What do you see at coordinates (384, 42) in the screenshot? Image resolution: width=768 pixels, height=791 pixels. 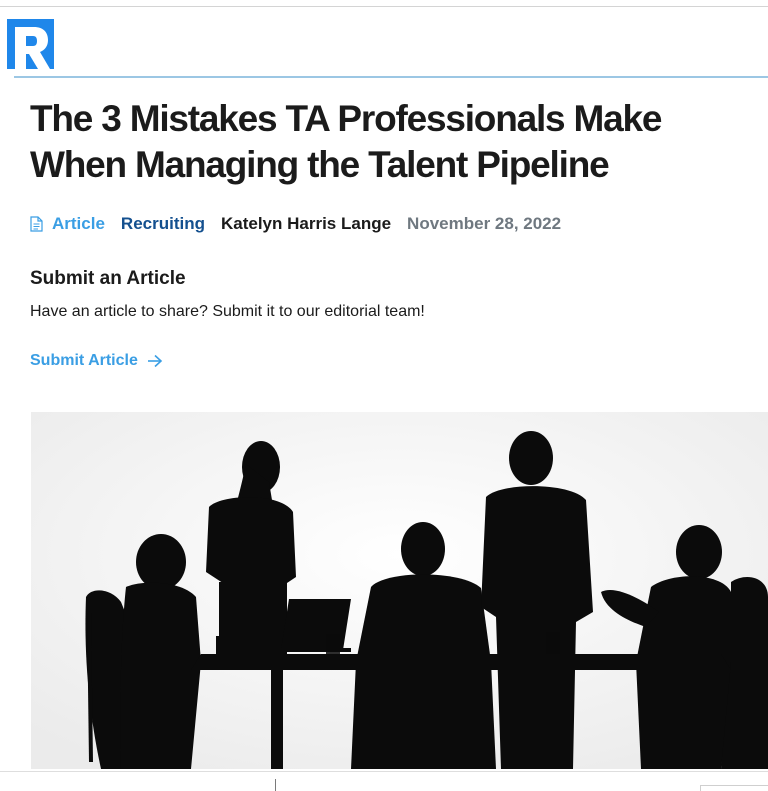 I see `site-header` at bounding box center [384, 42].